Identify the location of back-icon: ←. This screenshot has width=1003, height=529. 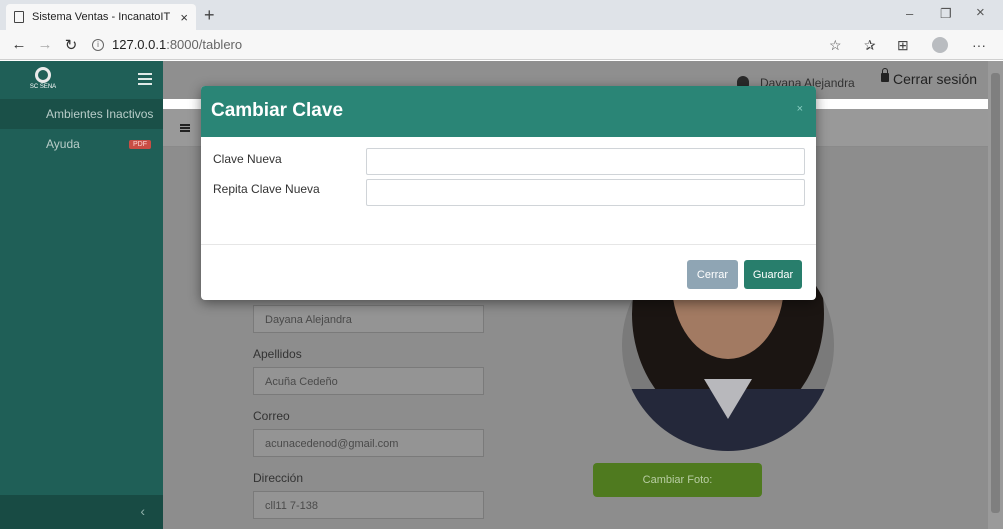
(19, 44).